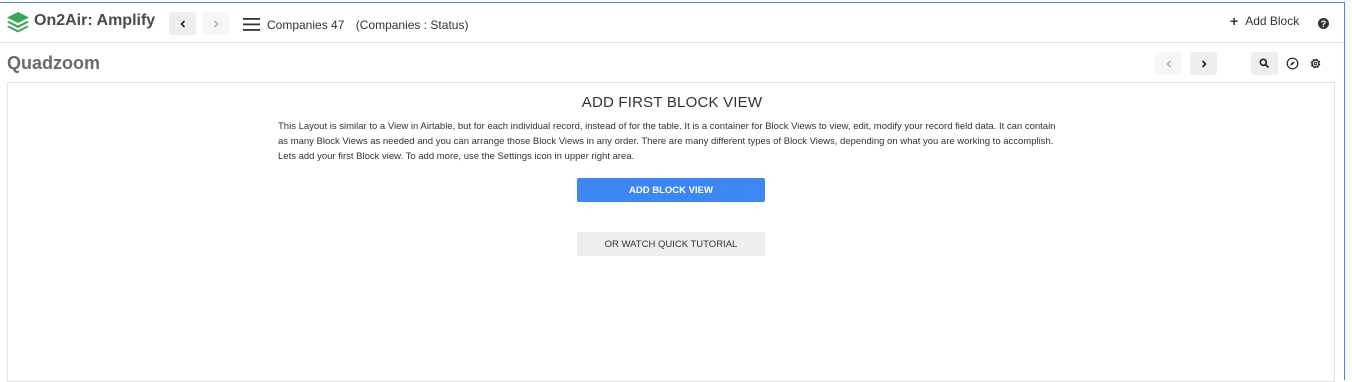 The width and height of the screenshot is (1352, 382). I want to click on search-button, so click(1264, 63).